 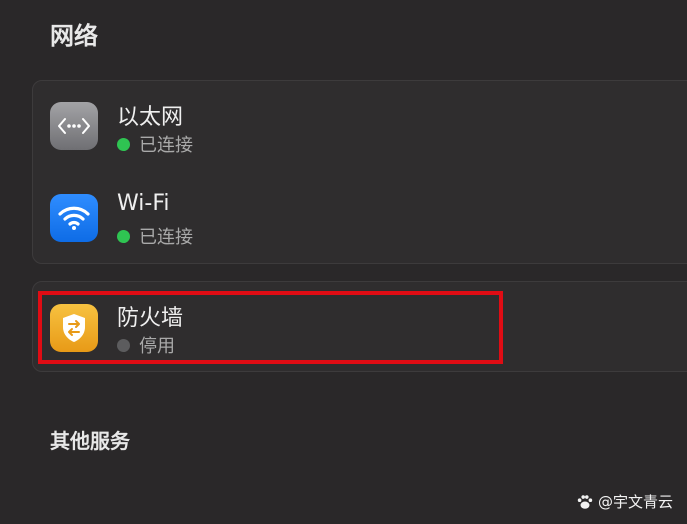 What do you see at coordinates (585, 501) in the screenshot?
I see `paw-icon` at bounding box center [585, 501].